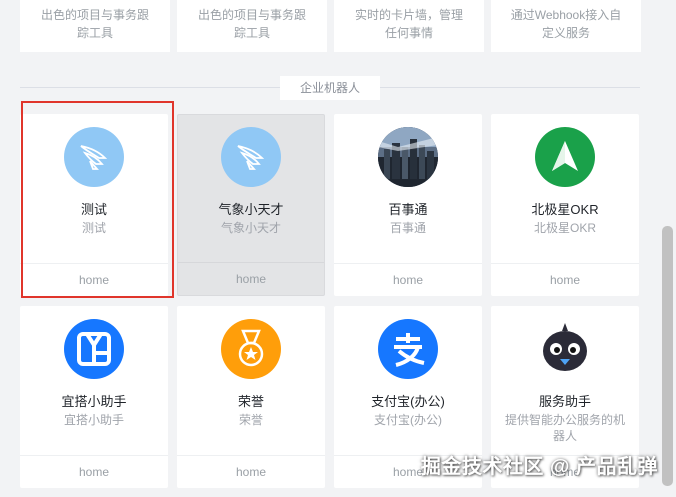  Describe the element at coordinates (408, 157) in the screenshot. I see `city-photo-icon` at that location.